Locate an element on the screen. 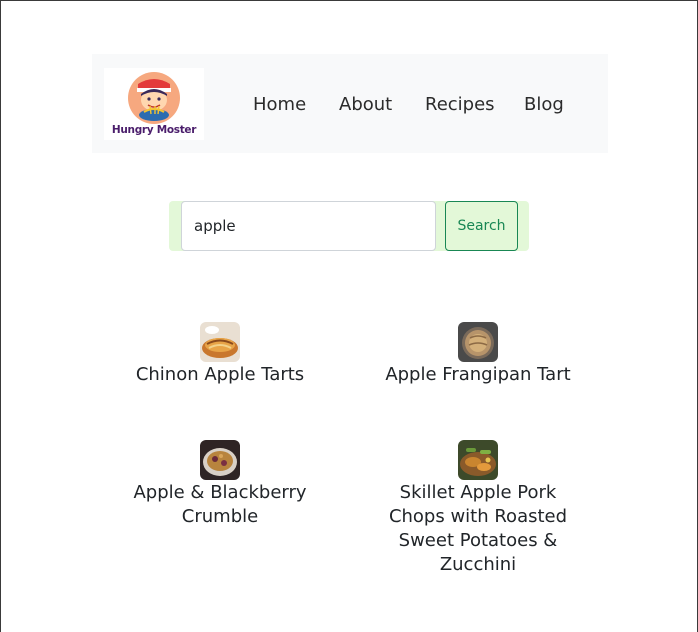 The width and height of the screenshot is (698, 632). hungry-chef-icon is located at coordinates (154, 98).